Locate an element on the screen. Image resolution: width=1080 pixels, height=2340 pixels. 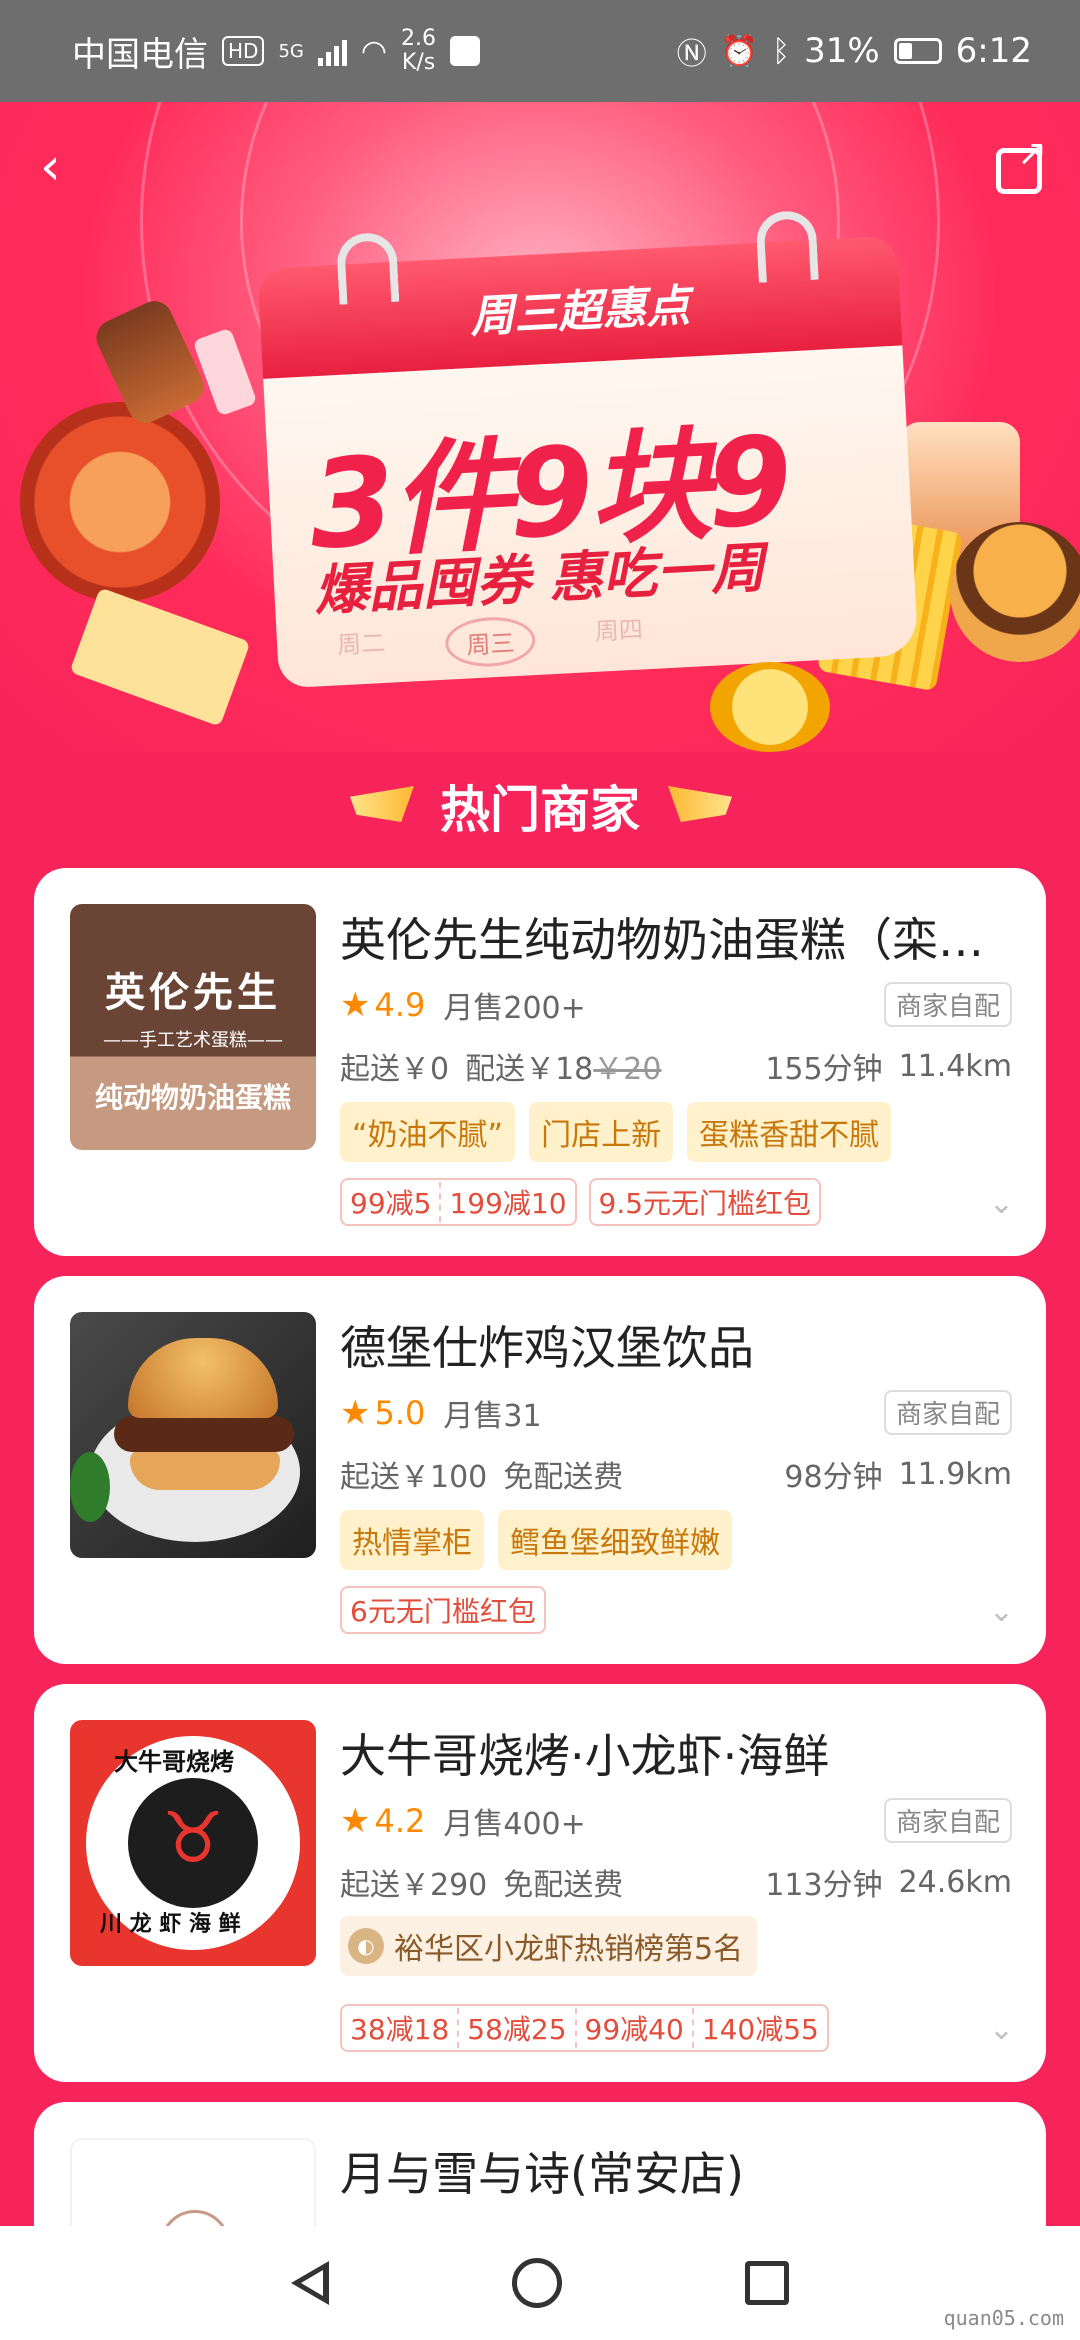
network-label: 5G is located at coordinates (291, 51).